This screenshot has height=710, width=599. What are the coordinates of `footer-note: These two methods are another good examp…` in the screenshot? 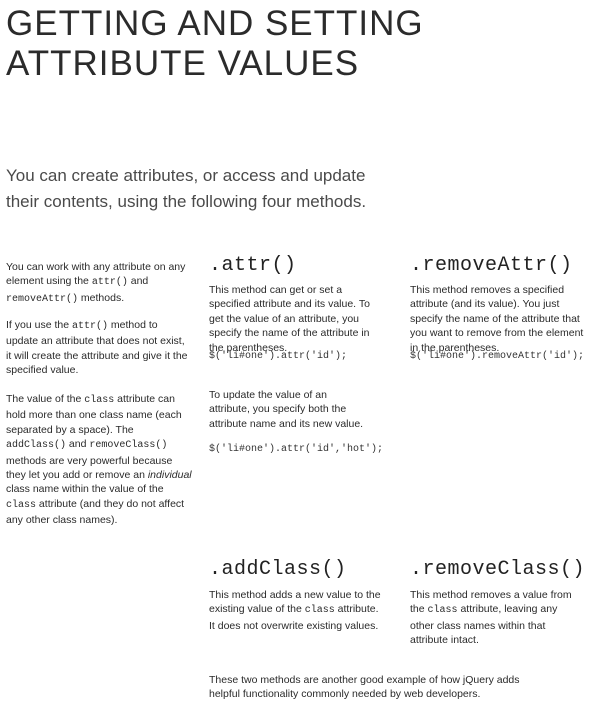 It's located at (401, 687).